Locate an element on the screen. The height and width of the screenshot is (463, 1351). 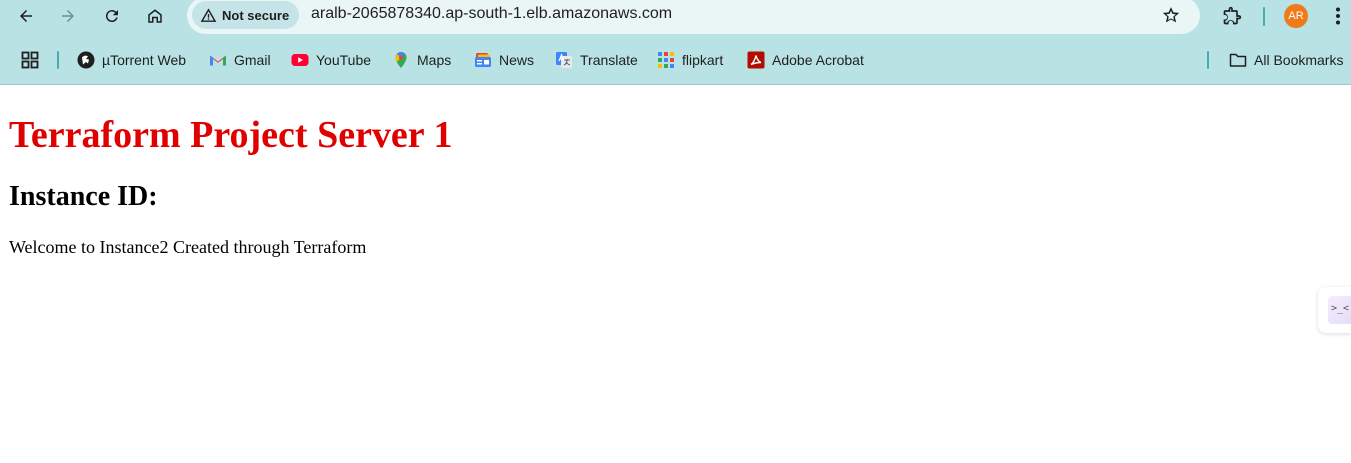
page-title: Terraform Project Server 1 is located at coordinates (231, 135).